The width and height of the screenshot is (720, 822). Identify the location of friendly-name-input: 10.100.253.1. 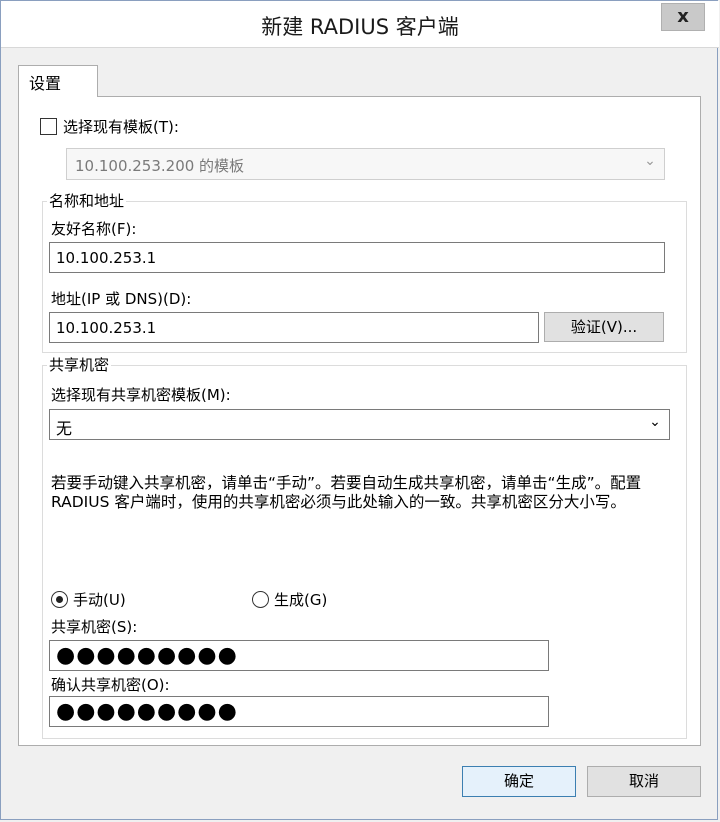
(357, 257).